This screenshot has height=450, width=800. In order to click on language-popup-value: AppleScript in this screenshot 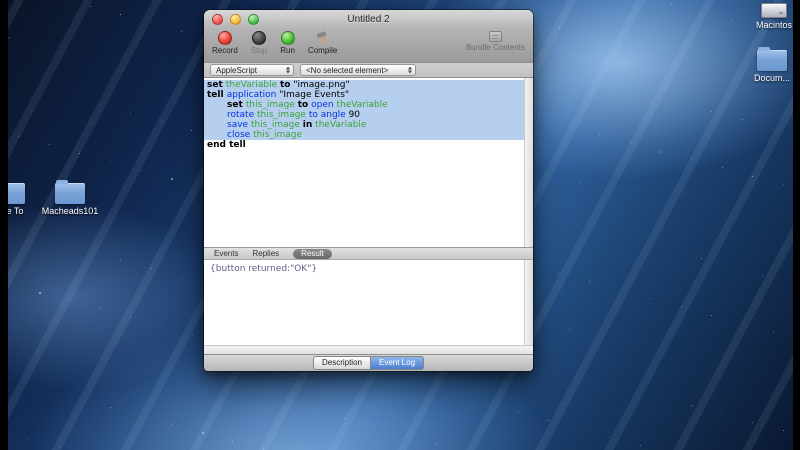, I will do `click(236, 70)`.